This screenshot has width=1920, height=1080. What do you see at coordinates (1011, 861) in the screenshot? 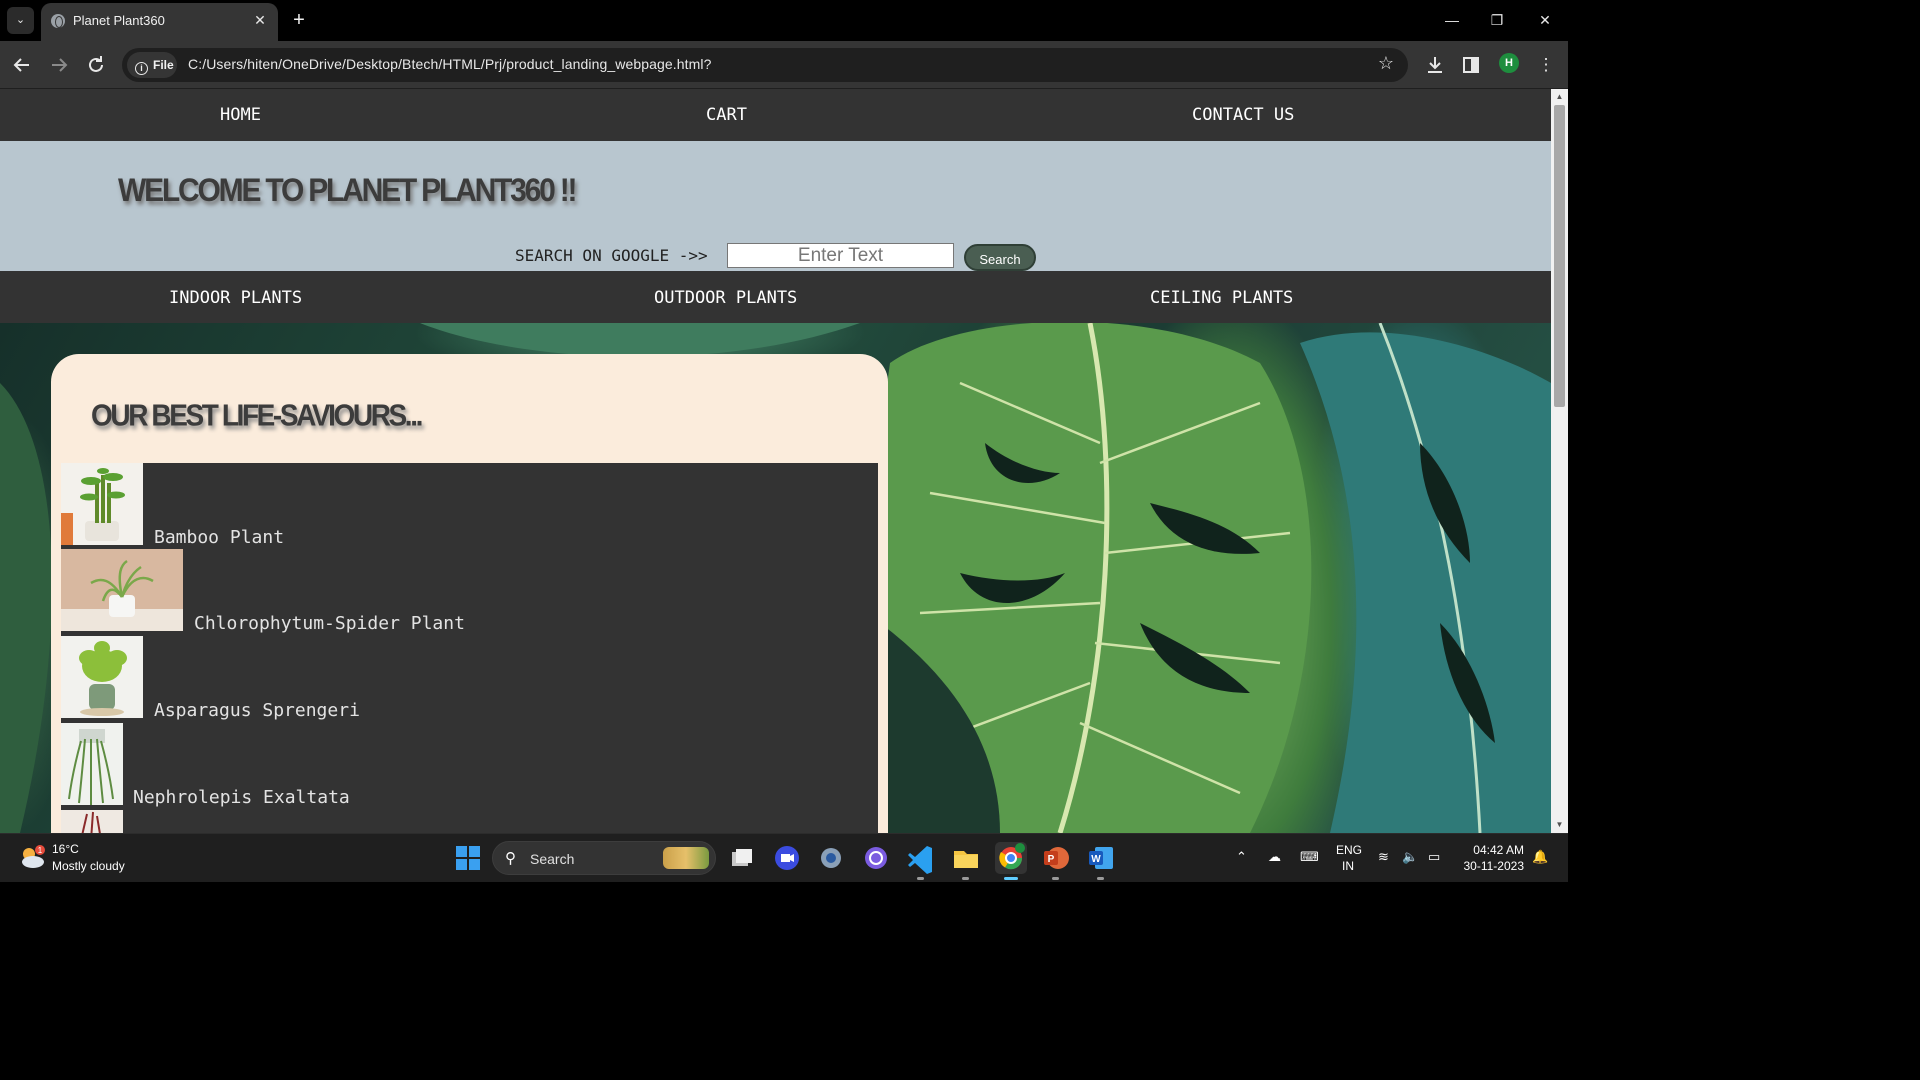
I see `chrome-icon` at bounding box center [1011, 861].